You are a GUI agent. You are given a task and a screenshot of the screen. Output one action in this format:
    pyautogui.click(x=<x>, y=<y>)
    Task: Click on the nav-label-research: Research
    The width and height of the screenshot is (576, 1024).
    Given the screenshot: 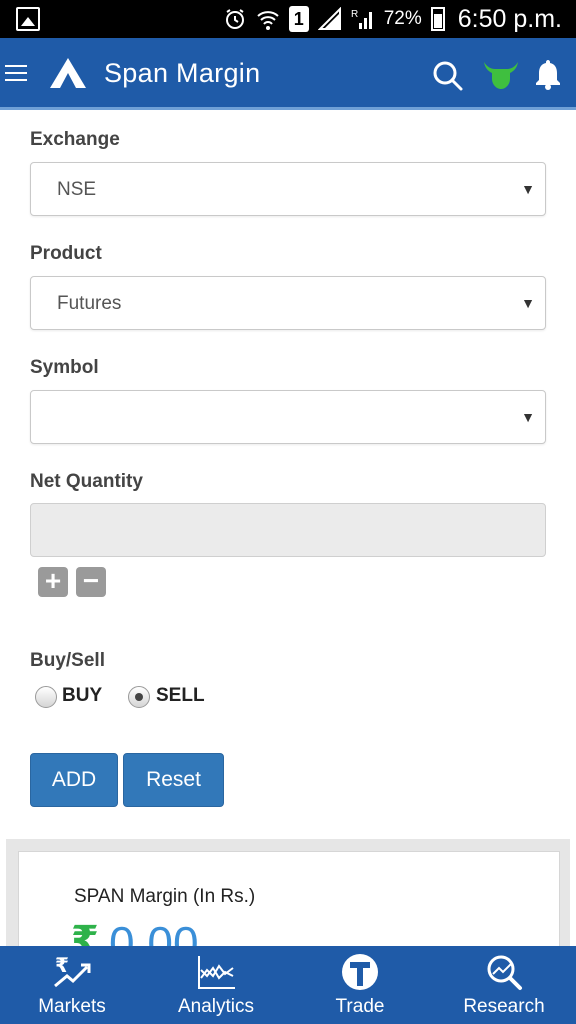 What is the action you would take?
    pyautogui.click(x=504, y=1006)
    